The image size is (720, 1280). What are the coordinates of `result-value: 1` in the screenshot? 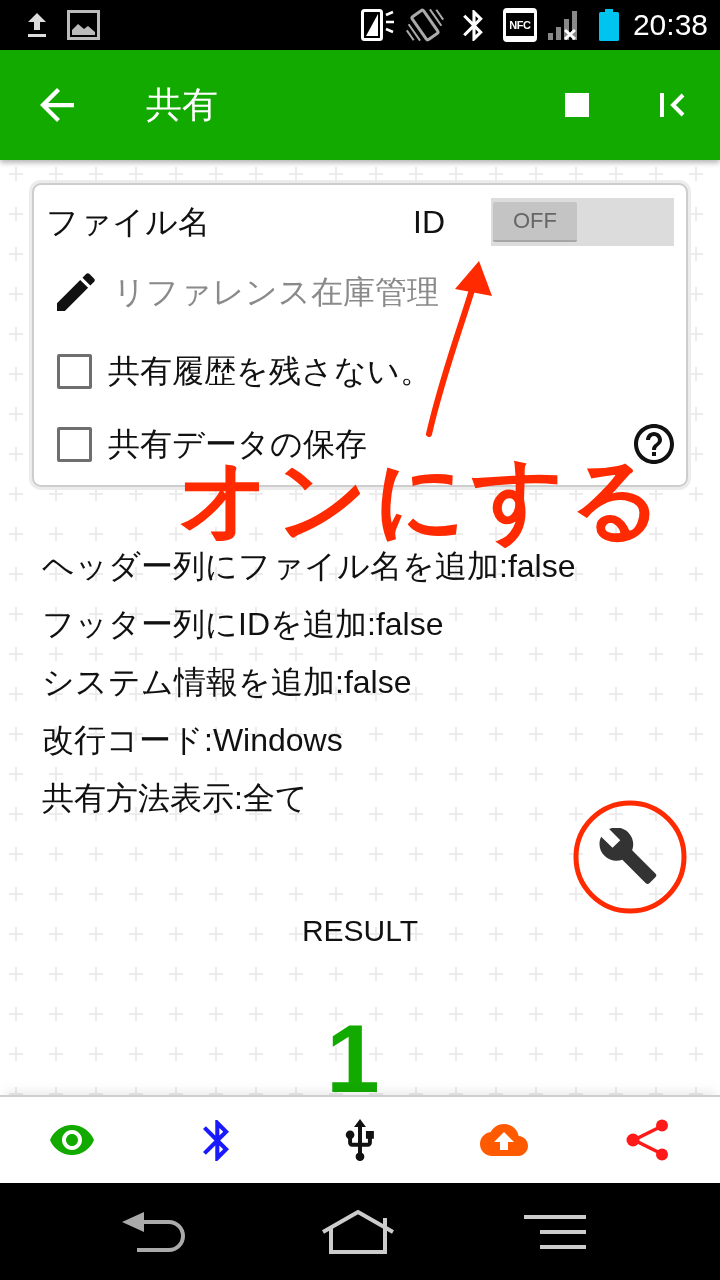 It's located at (353, 1059).